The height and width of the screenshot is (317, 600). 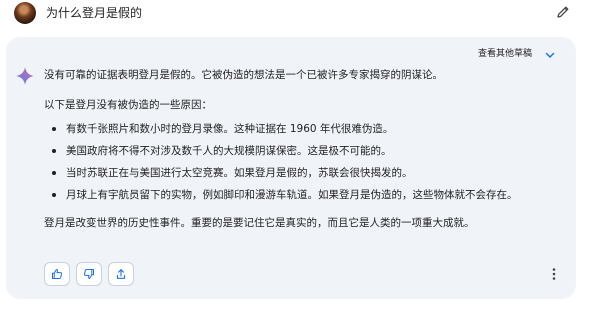 I want to click on share-button, so click(x=121, y=274).